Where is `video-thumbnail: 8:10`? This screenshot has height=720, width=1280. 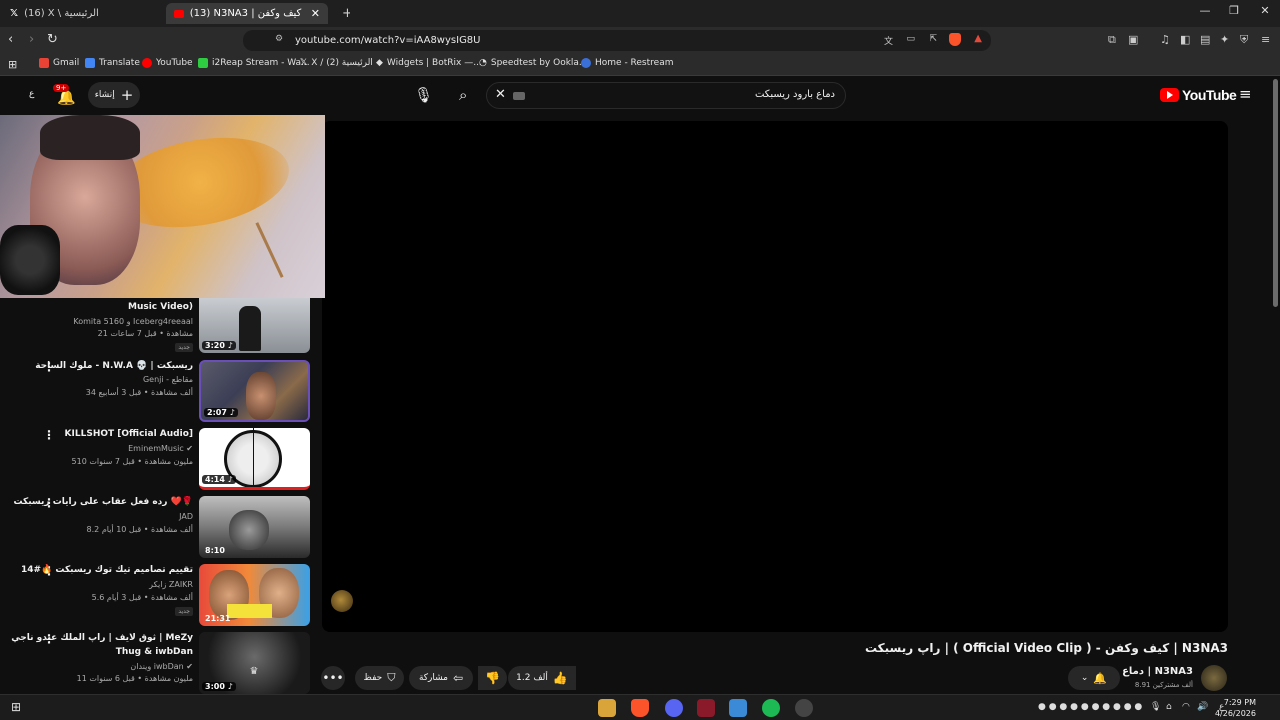 video-thumbnail: 8:10 is located at coordinates (254, 527).